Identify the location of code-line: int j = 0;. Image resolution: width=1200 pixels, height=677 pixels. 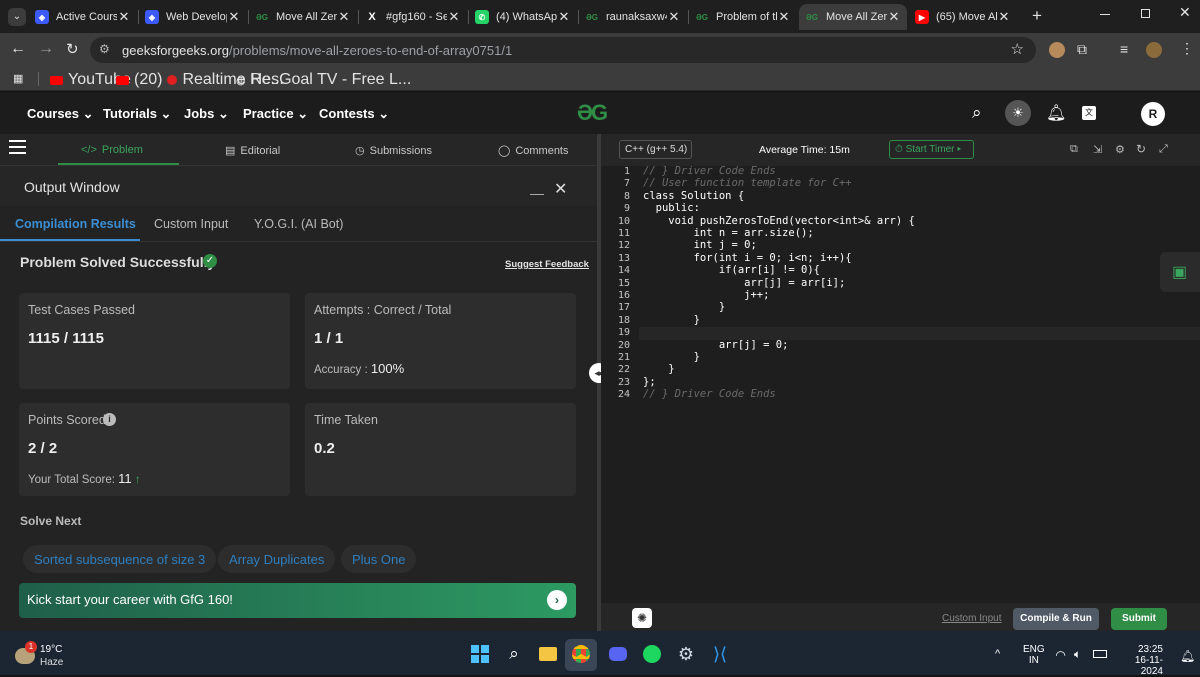
(700, 245).